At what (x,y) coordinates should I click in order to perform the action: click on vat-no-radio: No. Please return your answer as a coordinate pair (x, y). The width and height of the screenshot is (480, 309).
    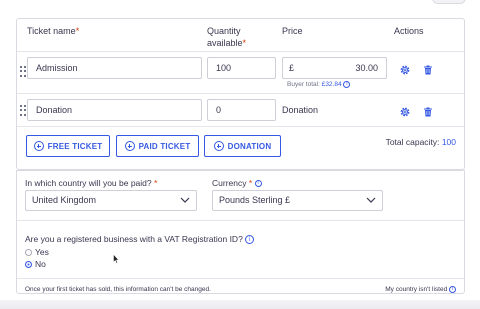
    Looking at the image, I should click on (35, 264).